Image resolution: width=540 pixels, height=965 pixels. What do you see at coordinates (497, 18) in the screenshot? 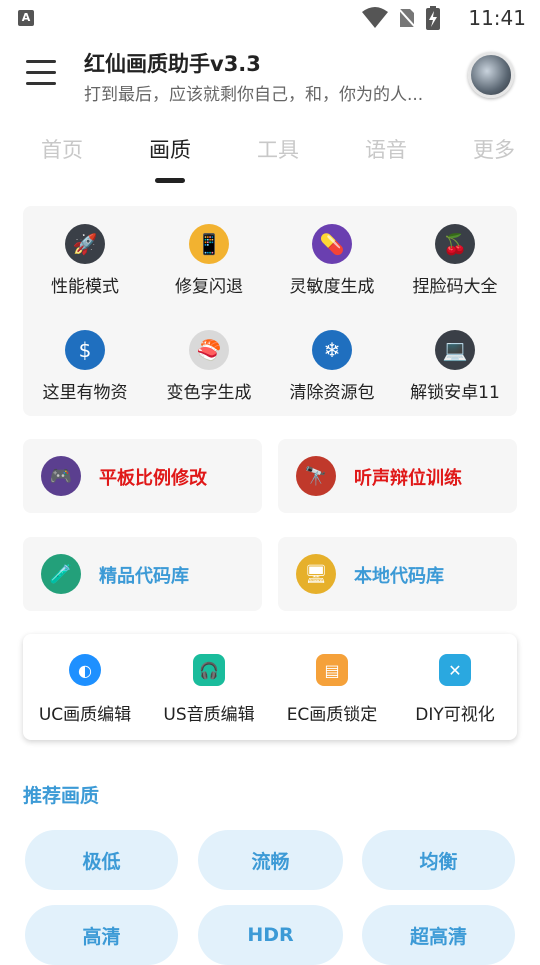
I see `clock: 11:41` at bounding box center [497, 18].